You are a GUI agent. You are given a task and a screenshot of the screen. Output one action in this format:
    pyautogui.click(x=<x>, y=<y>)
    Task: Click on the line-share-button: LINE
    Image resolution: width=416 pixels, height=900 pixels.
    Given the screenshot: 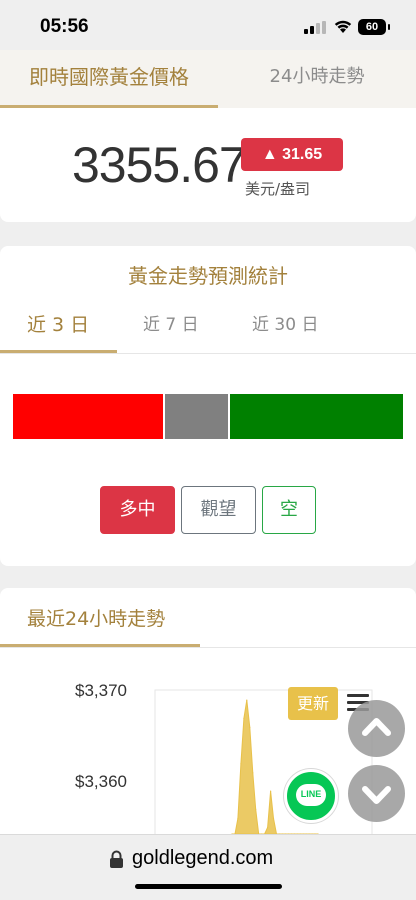 What is the action you would take?
    pyautogui.click(x=311, y=796)
    